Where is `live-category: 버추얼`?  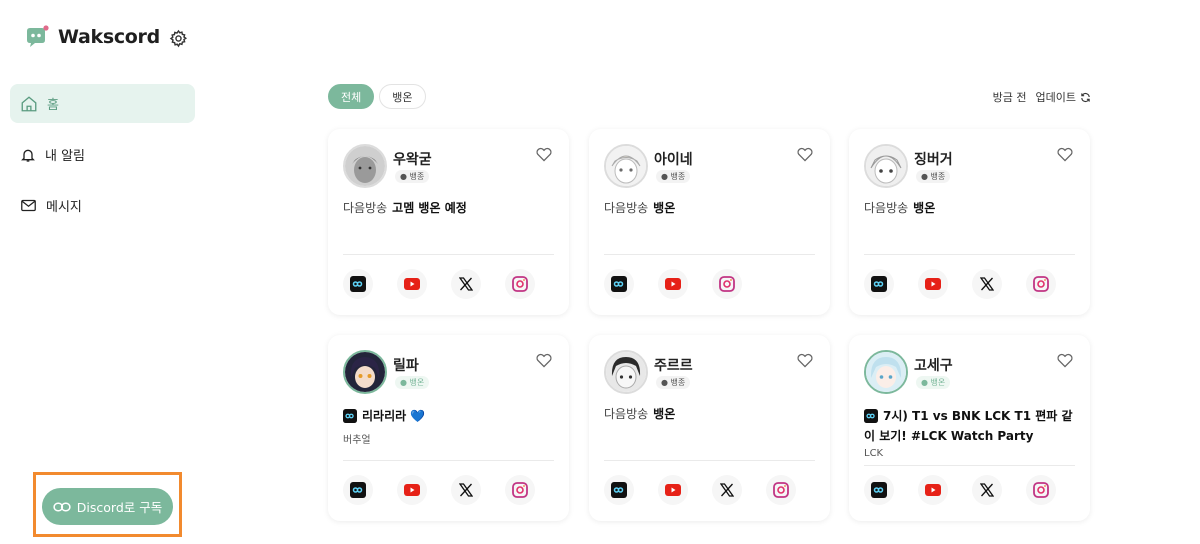
live-category: 버추얼 is located at coordinates (357, 440).